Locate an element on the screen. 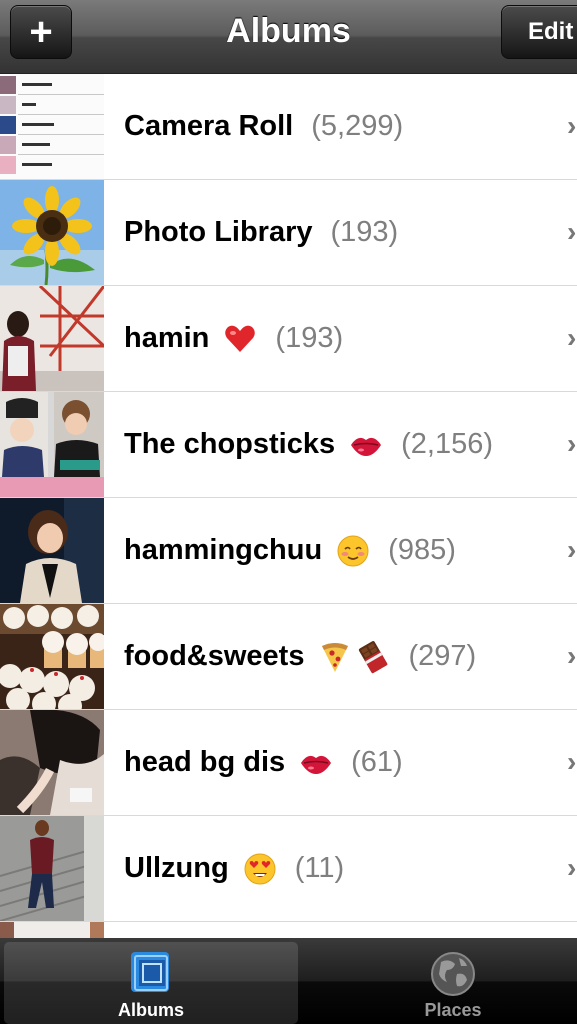 The height and width of the screenshot is (1024, 577). chocolate-bar-icon is located at coordinates (373, 656).